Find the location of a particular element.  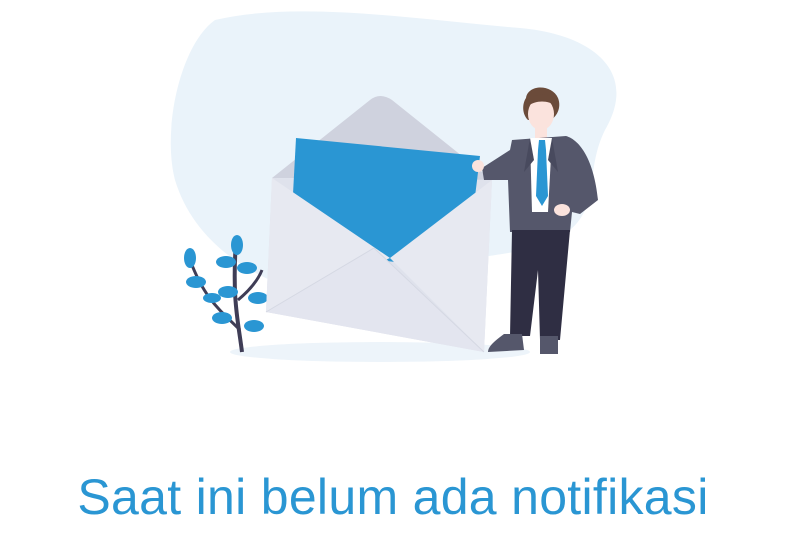

empty-notification-message: Saat ini belum ada notifikasi is located at coordinates (393, 497).